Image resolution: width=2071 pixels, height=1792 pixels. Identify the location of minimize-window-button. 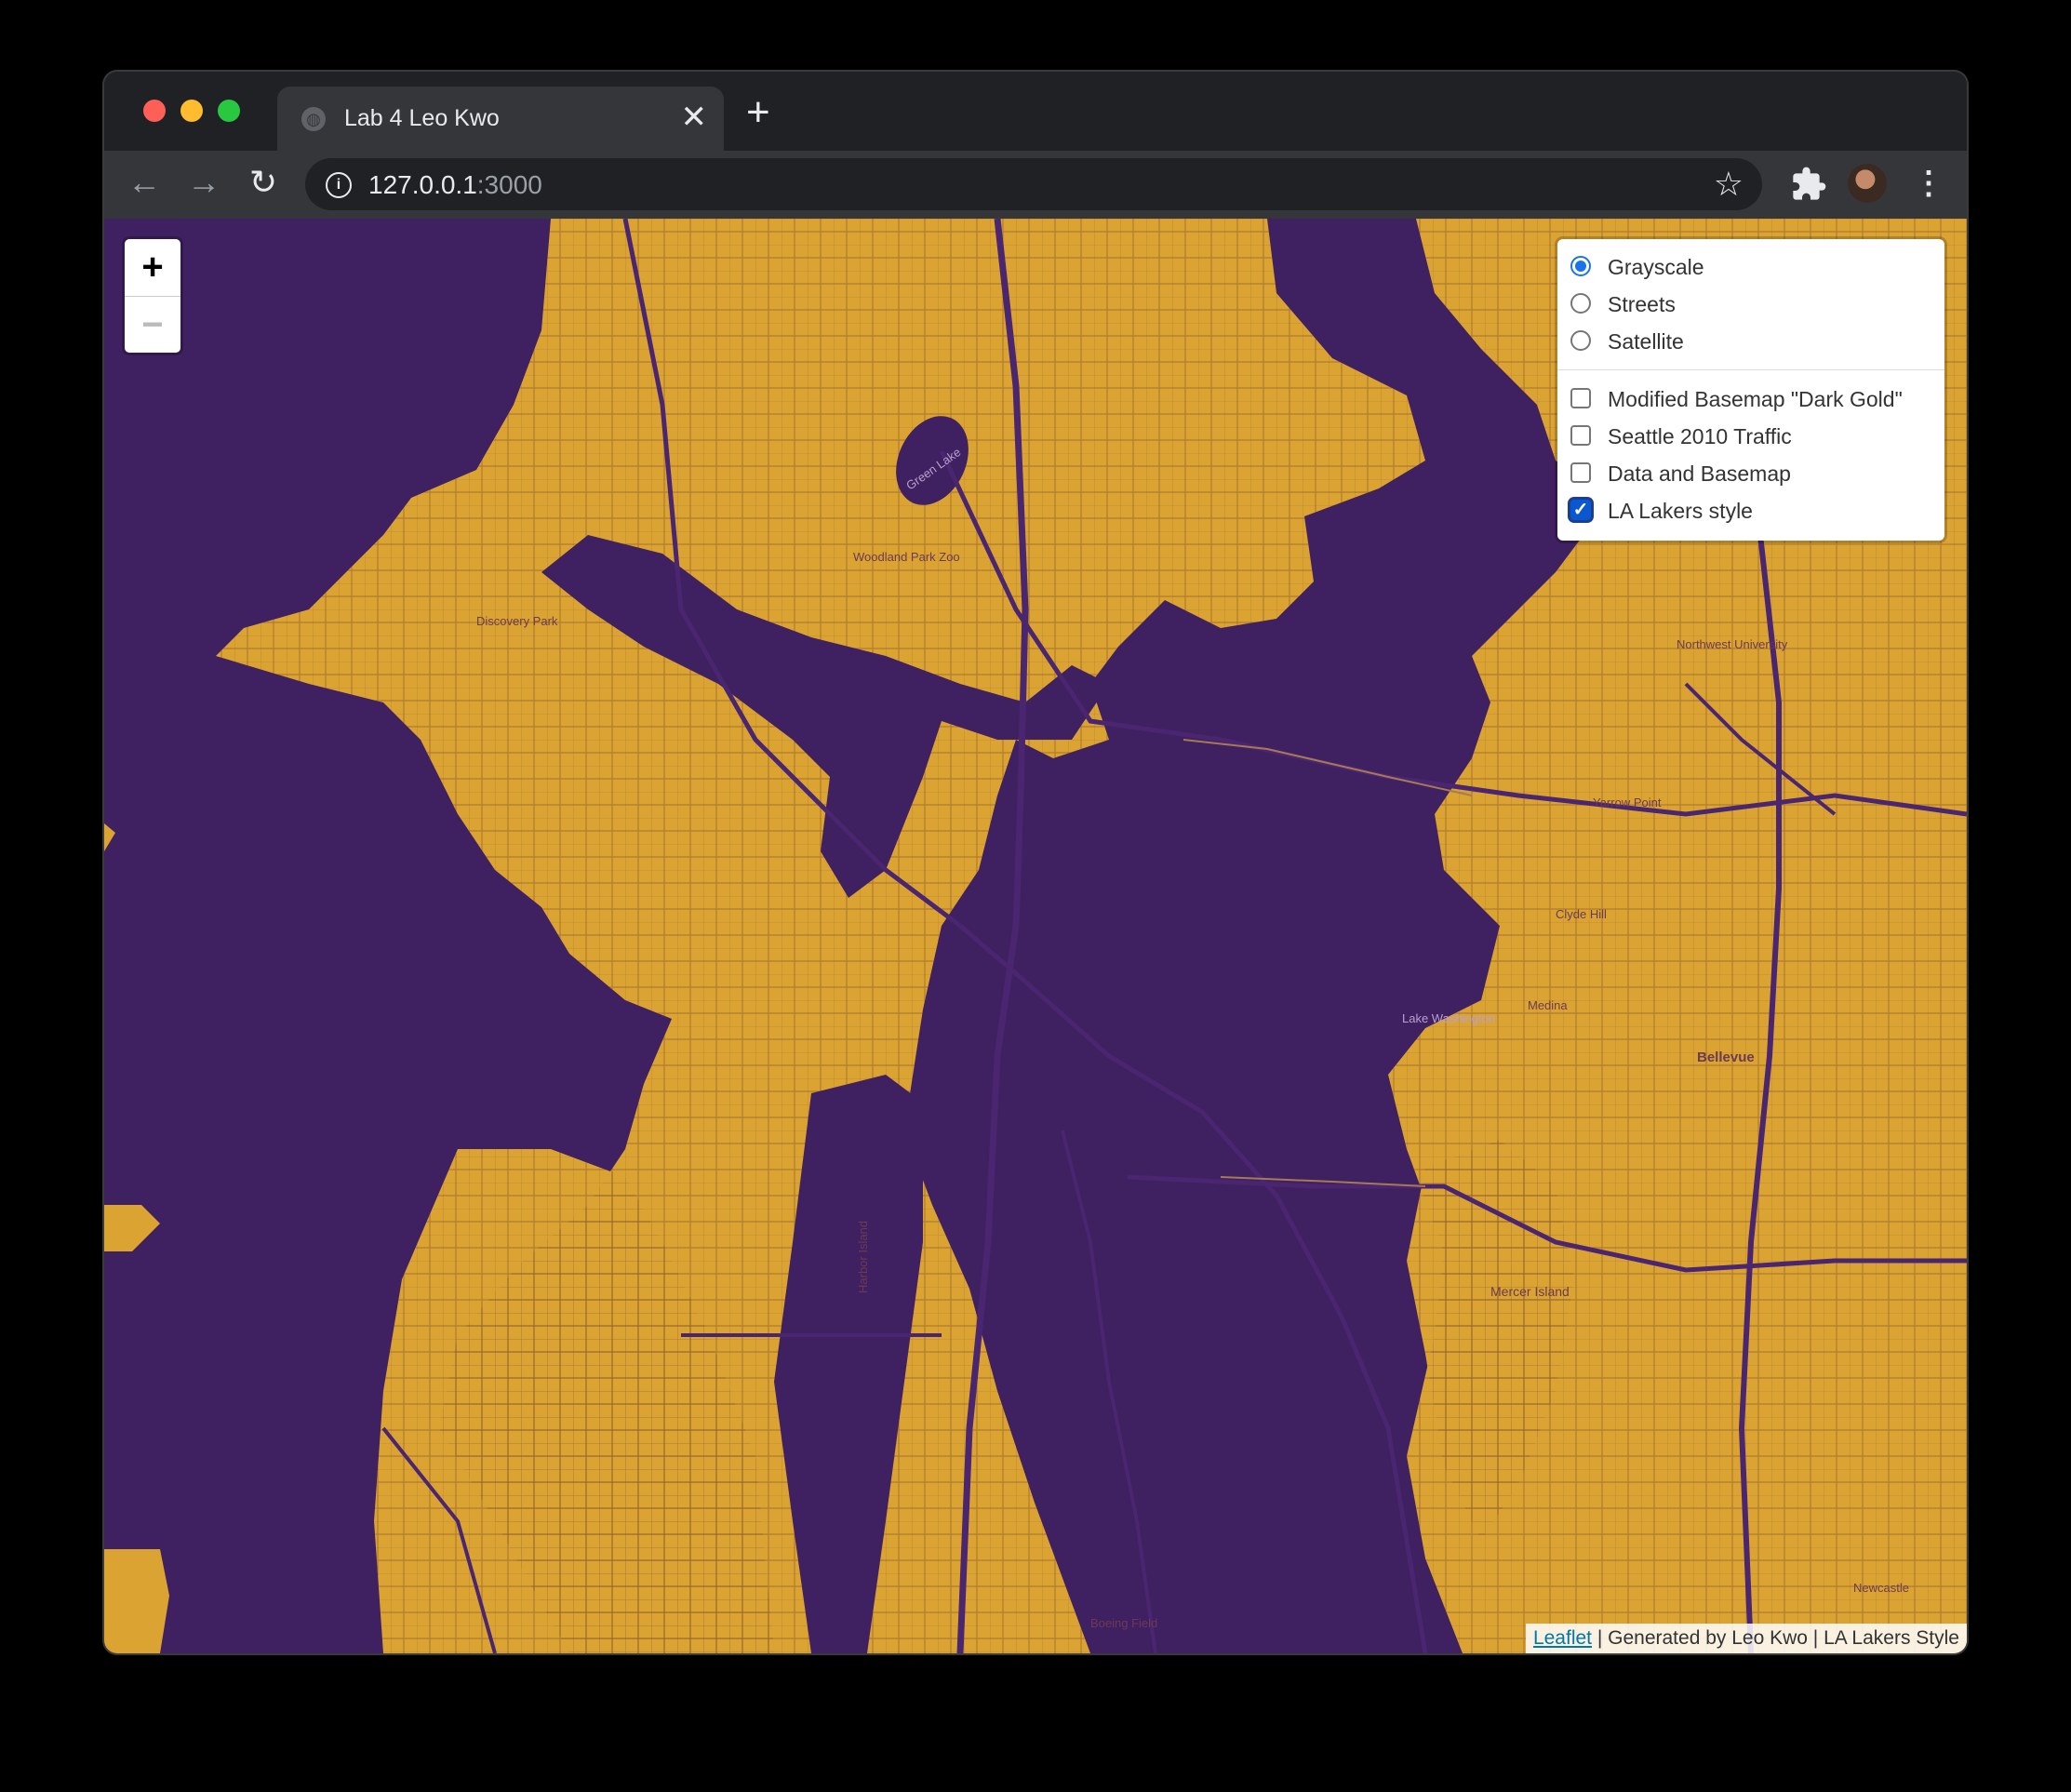
(191, 111).